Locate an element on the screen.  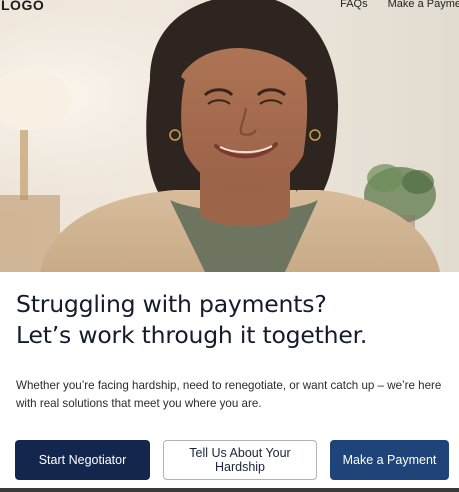
headline-line-2: Let’s work through it together. is located at coordinates (192, 335).